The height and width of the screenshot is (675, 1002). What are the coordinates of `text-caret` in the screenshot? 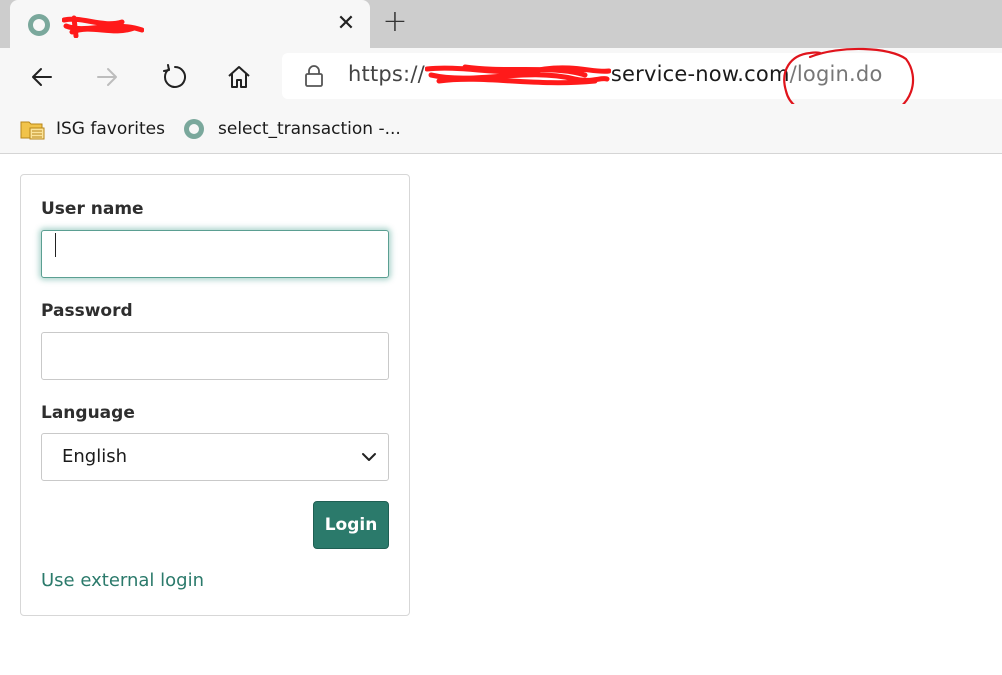 It's located at (55, 245).